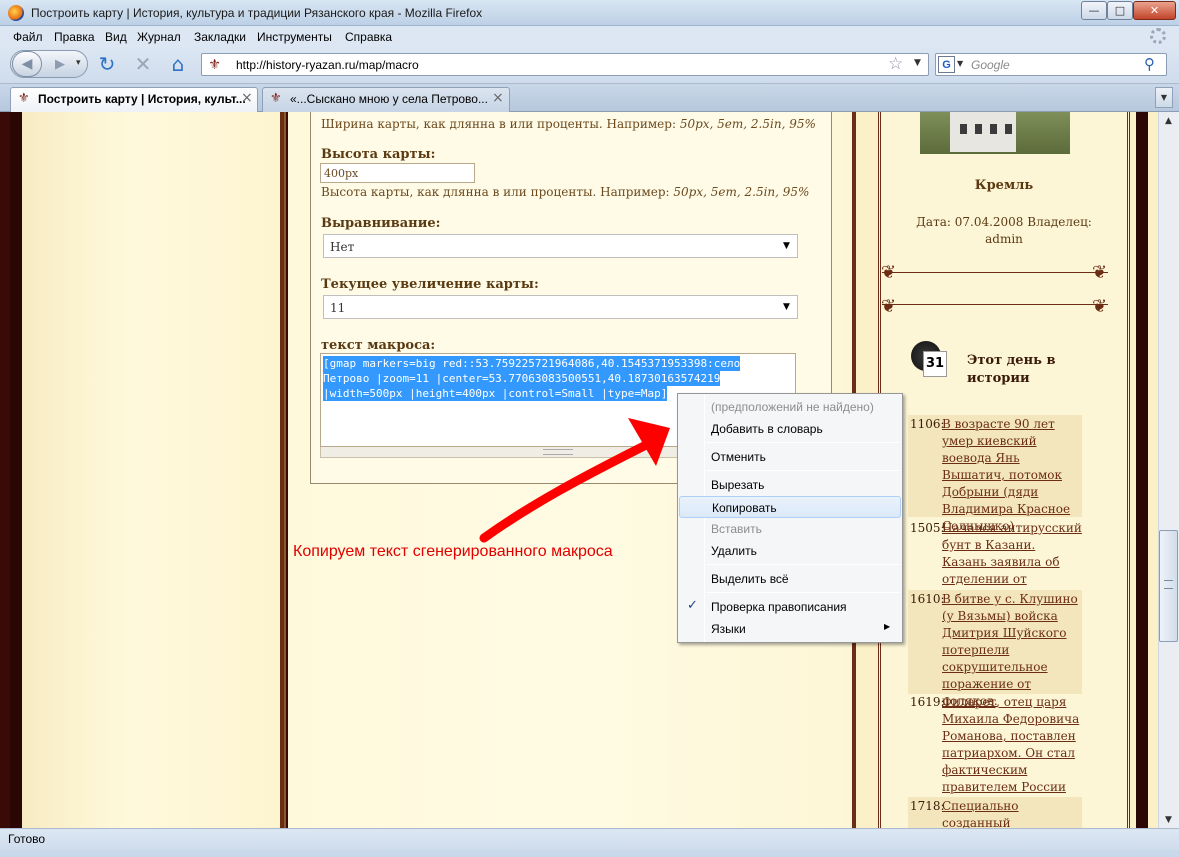 The image size is (1179, 857). I want to click on close-icon: ✕, so click(1154, 10).